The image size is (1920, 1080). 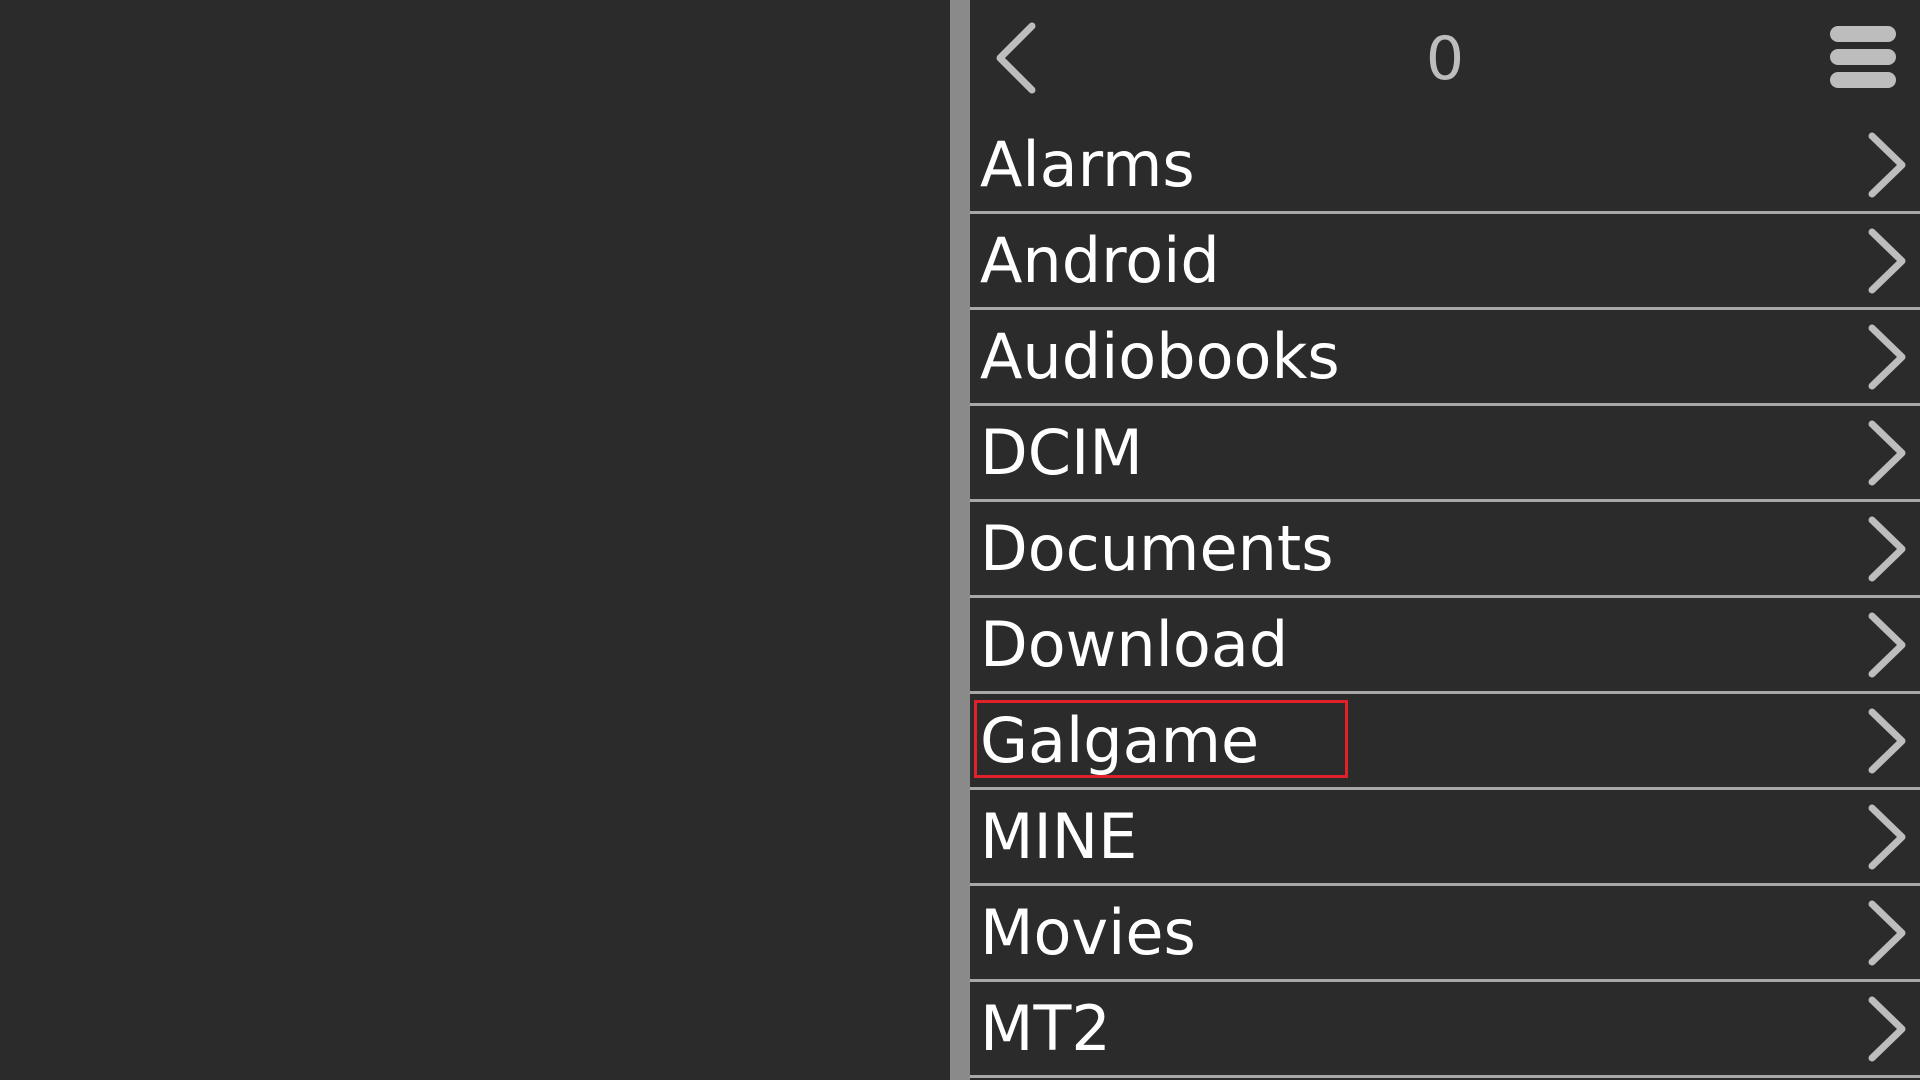 What do you see at coordinates (1445, 742) in the screenshot?
I see `folder-row-galgame: Galgame` at bounding box center [1445, 742].